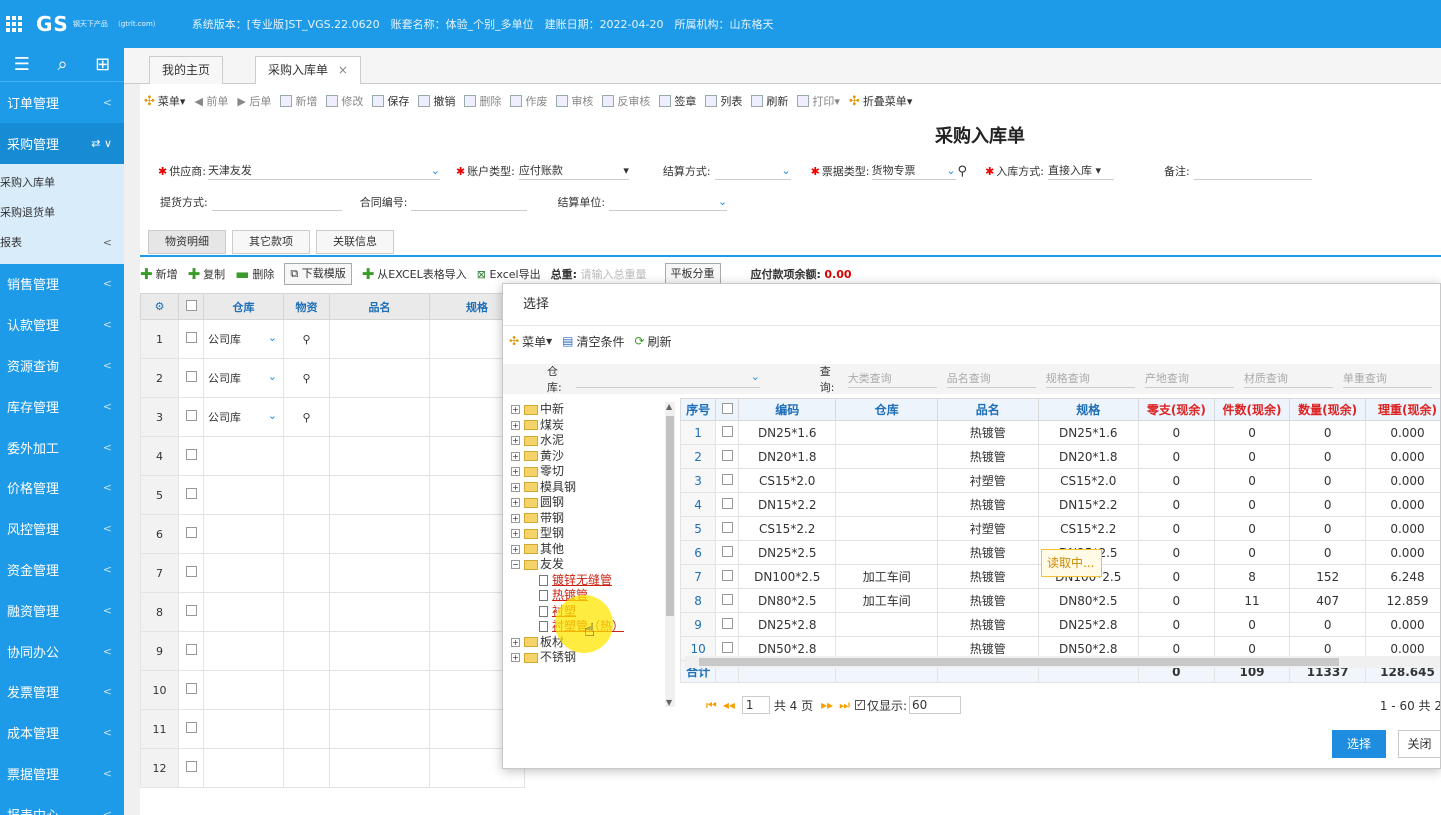 The height and width of the screenshot is (815, 1441). Describe the element at coordinates (62, 773) in the screenshot. I see `sidebar-item: 票据管理 <` at that location.